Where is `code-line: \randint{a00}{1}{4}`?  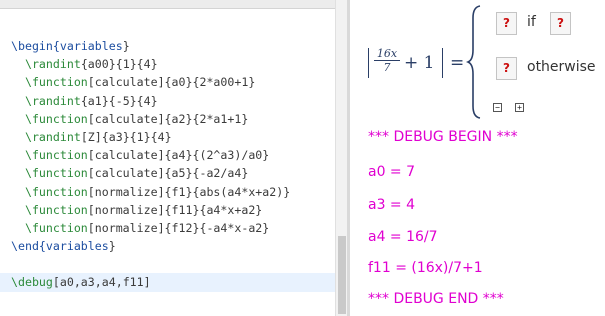 code-line: \randint{a00}{1}{4} is located at coordinates (167, 64).